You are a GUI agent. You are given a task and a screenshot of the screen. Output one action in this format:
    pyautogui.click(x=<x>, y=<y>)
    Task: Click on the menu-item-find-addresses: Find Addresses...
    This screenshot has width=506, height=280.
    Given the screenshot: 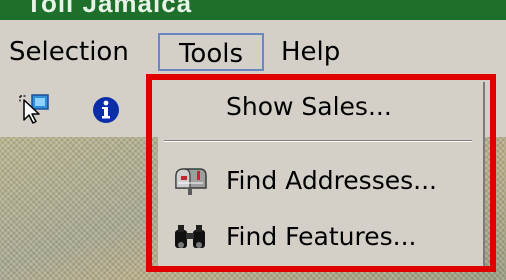 What is the action you would take?
    pyautogui.click(x=318, y=181)
    